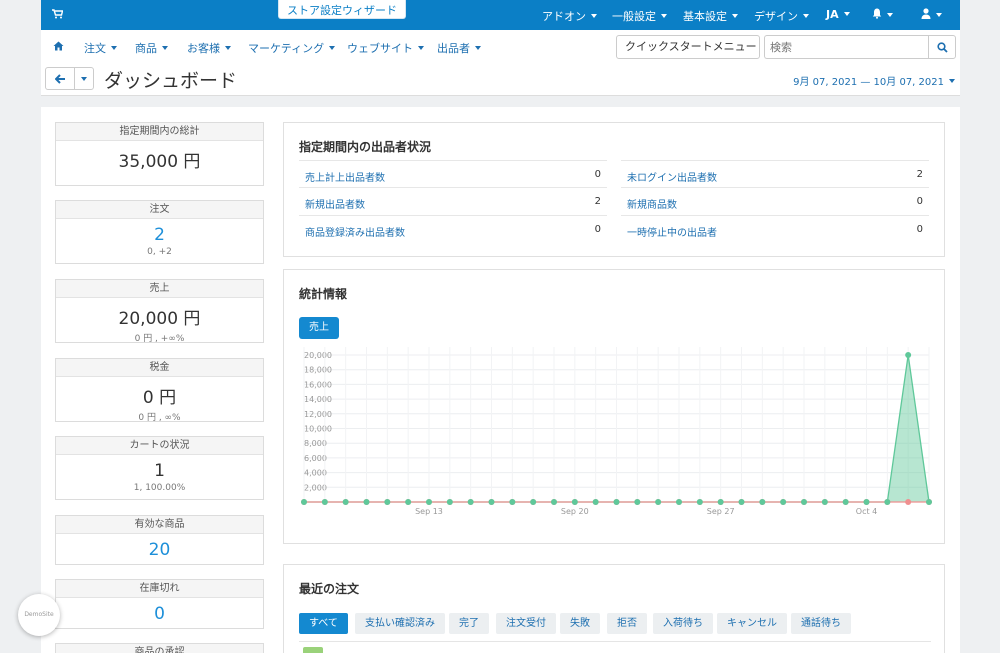  Describe the element at coordinates (688, 47) in the screenshot. I see `quickstart-menu-button: クイックスタートメニュー` at that location.